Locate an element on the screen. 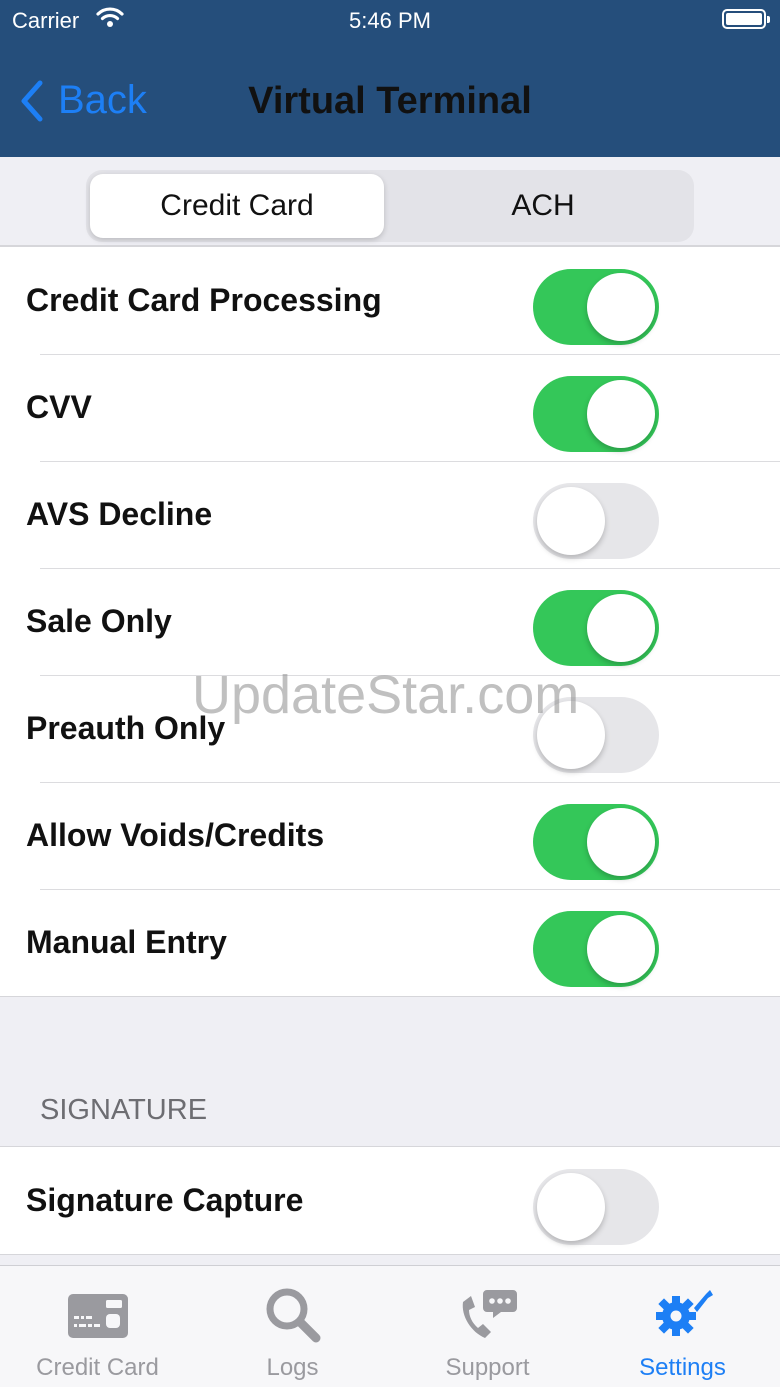 Image resolution: width=780 pixels, height=1387 pixels. segment-ach: ACH is located at coordinates (543, 206).